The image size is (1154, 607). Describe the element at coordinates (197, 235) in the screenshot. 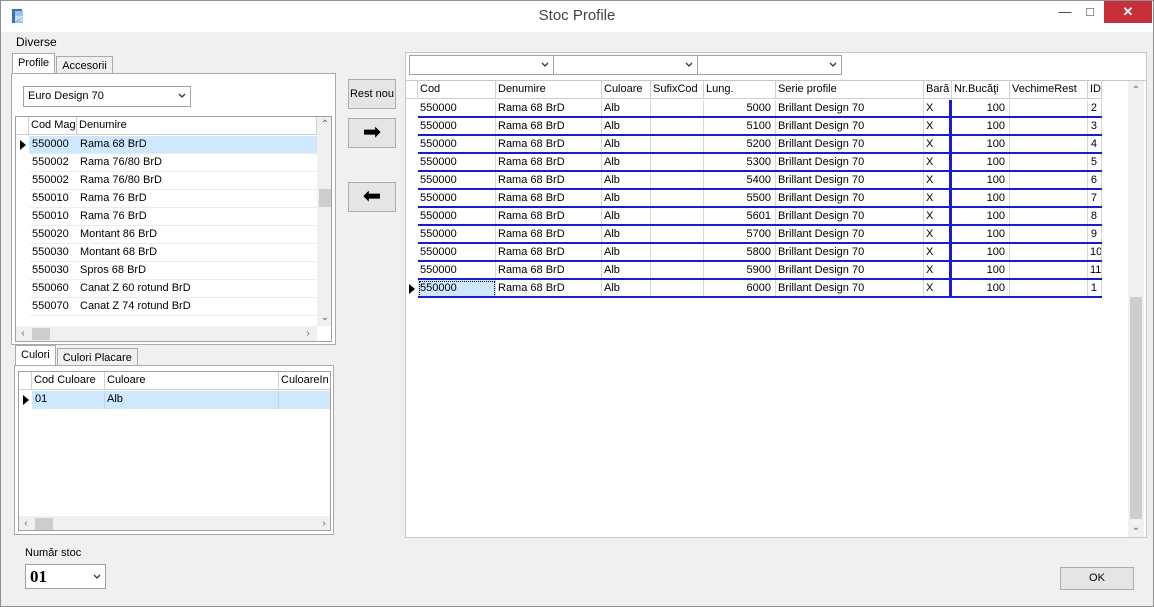

I see `profile-name-cell: Montant 86 BrD` at that location.